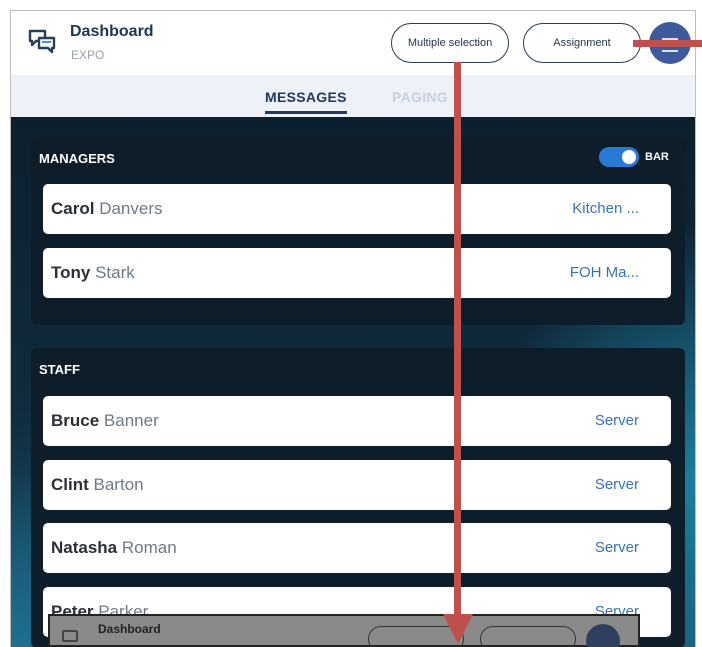  Describe the element at coordinates (59, 369) in the screenshot. I see `staff-title: STAFF` at that location.